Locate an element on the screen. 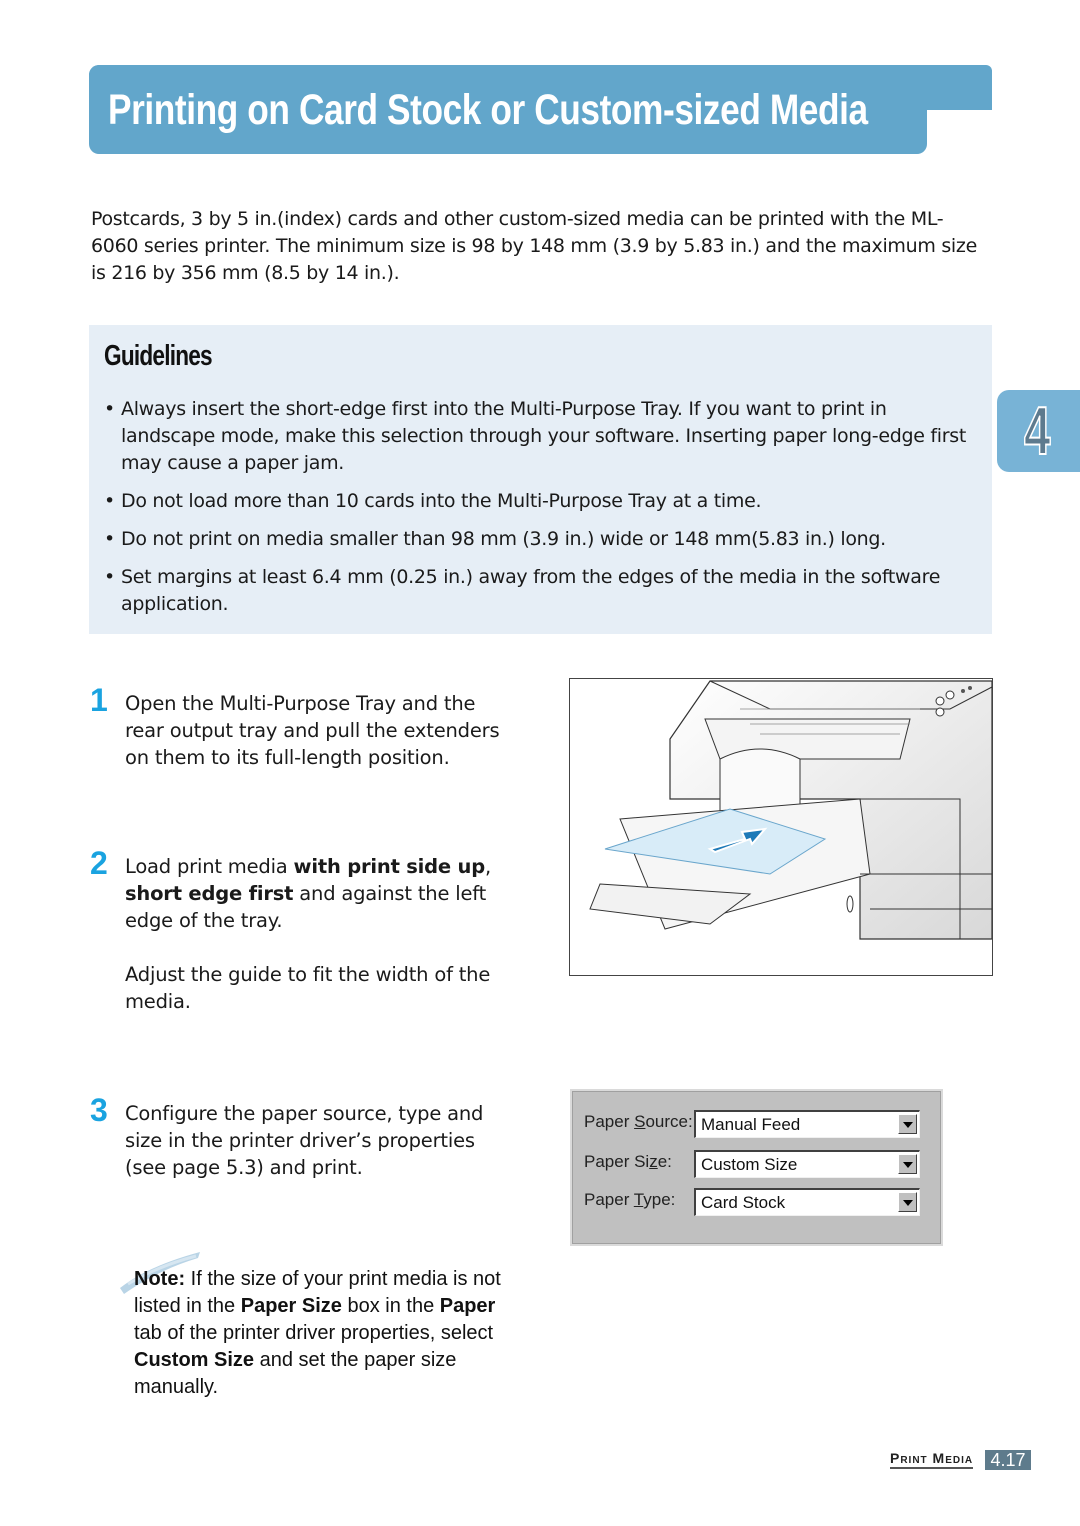  chapter-number: 4 is located at coordinates (1037, 431).